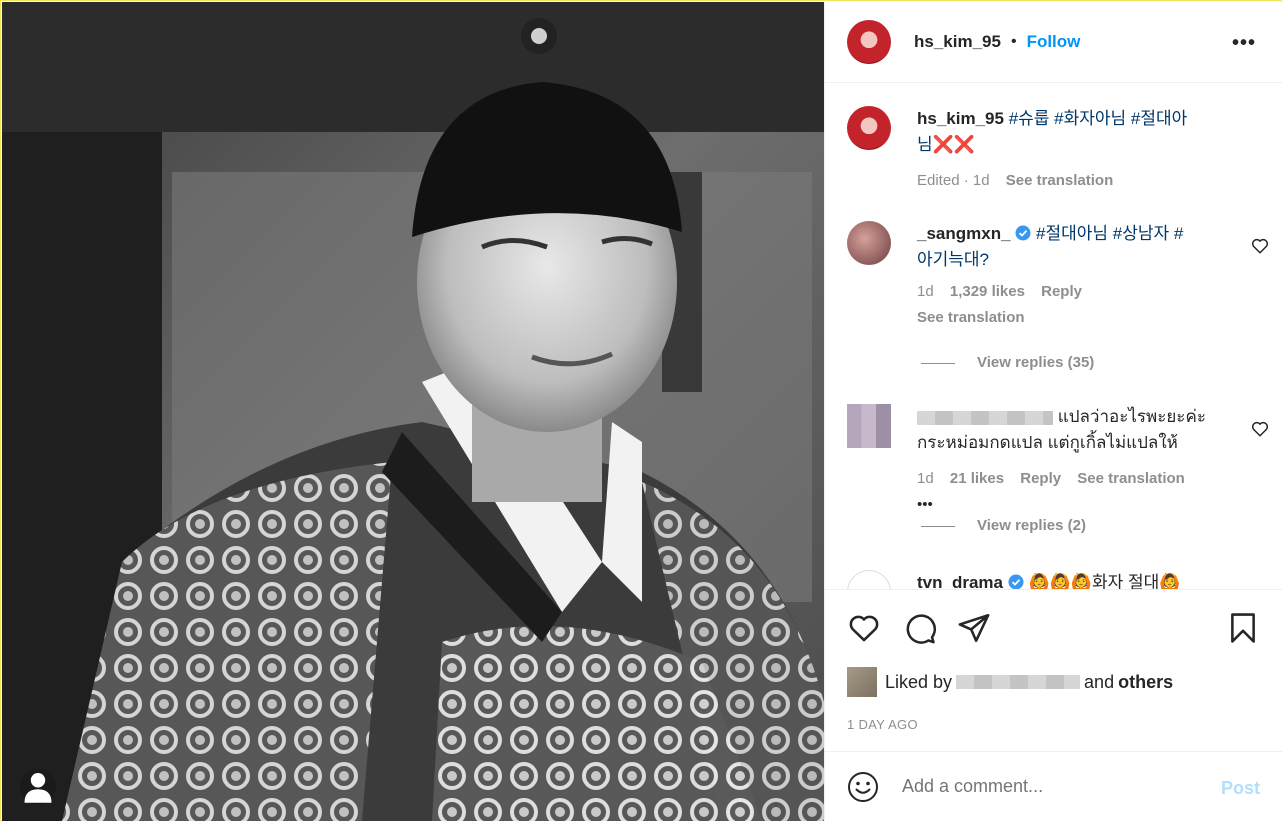 This screenshot has width=1282, height=821. Describe the element at coordinates (960, 118) in the screenshot. I see `caption-username: hs_kim_95` at that location.